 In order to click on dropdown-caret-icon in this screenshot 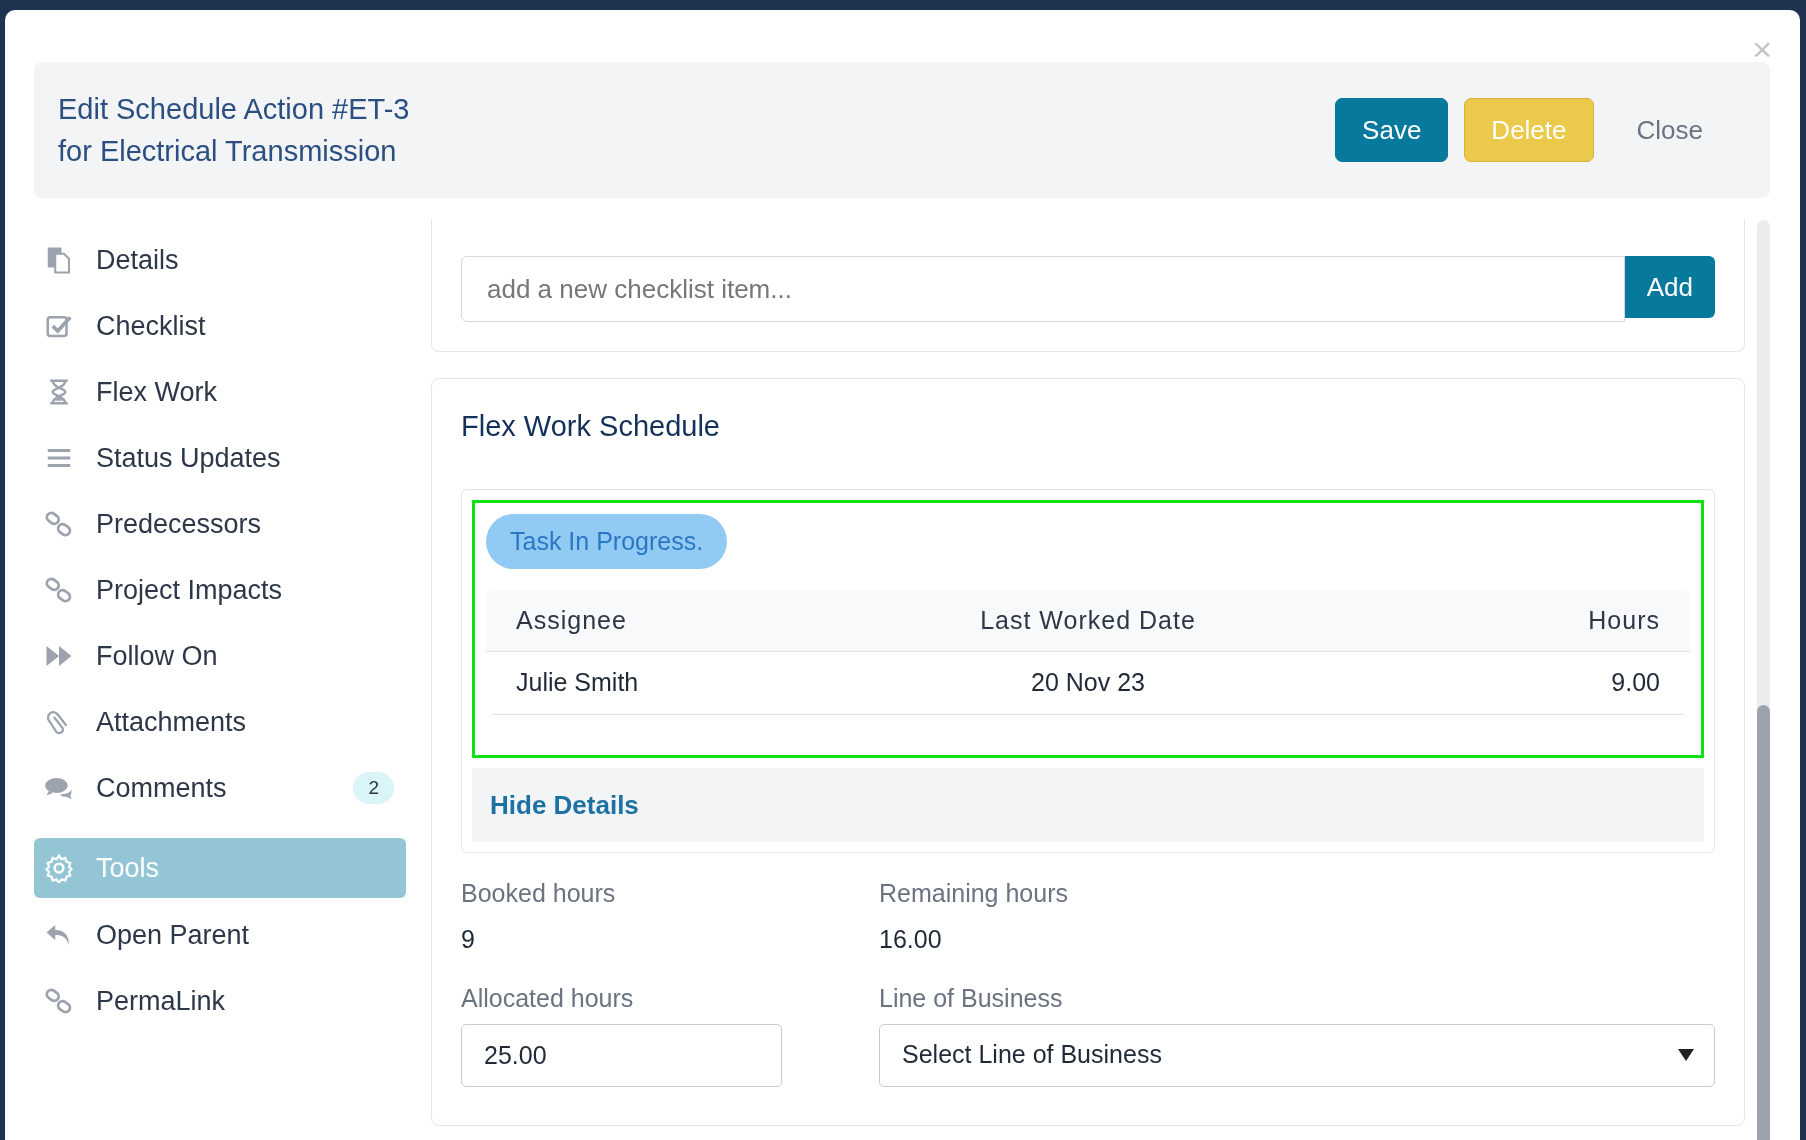, I will do `click(1686, 1055)`.